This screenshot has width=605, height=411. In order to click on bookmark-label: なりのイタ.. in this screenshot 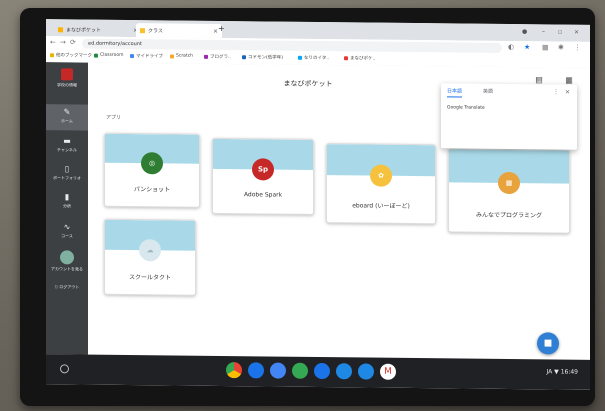, I will do `click(317, 58)`.